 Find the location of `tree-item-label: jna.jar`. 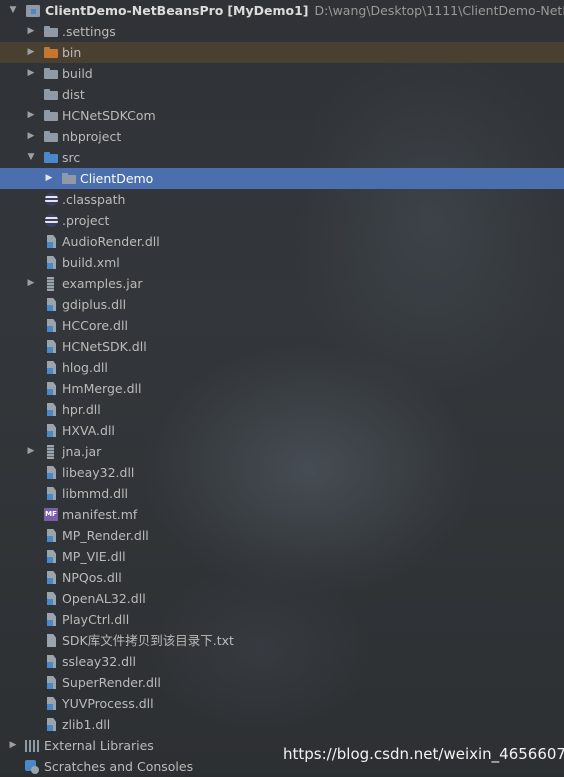

tree-item-label: jna.jar is located at coordinates (82, 451).